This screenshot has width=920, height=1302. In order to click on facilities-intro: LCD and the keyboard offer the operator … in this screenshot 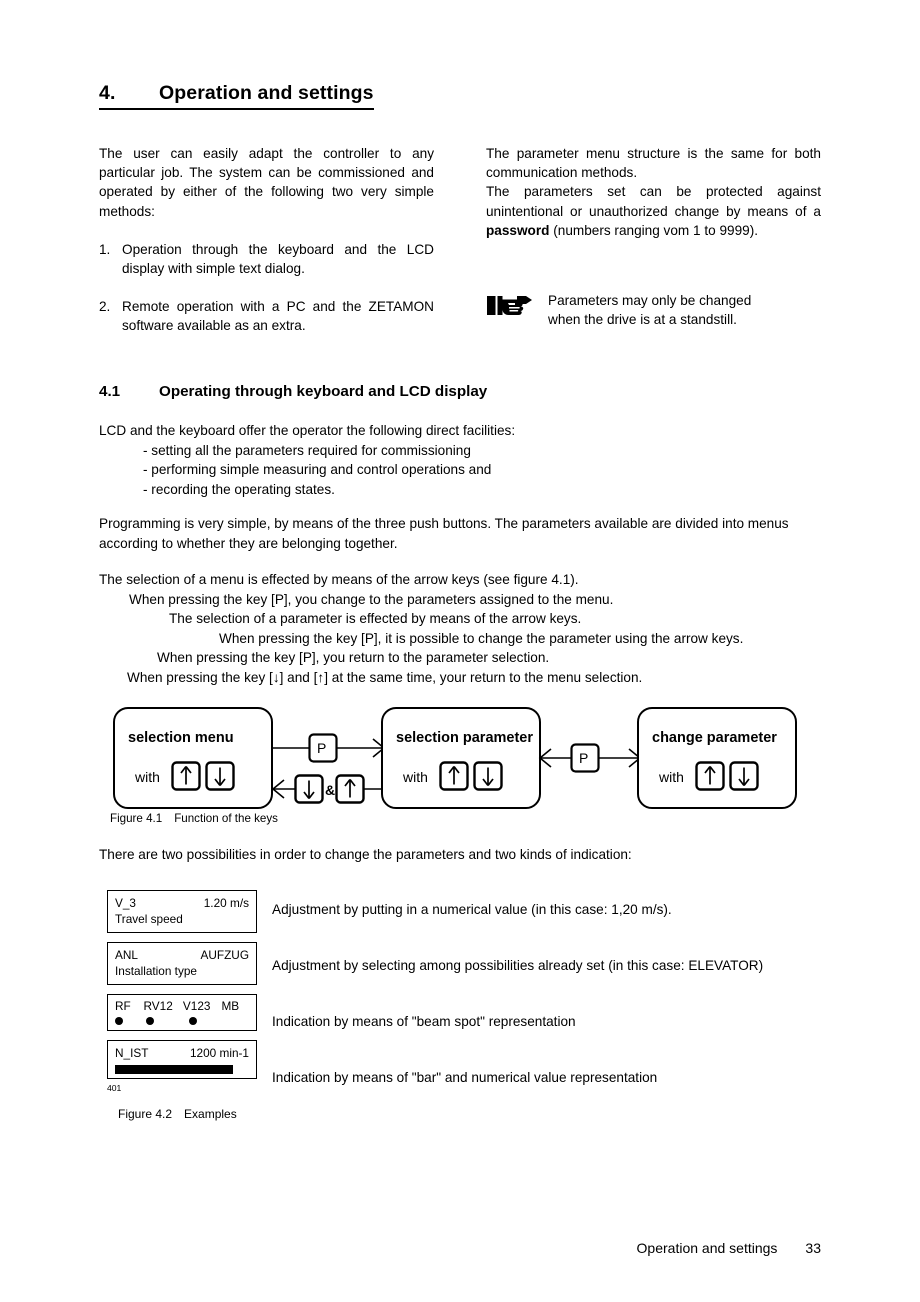, I will do `click(307, 430)`.